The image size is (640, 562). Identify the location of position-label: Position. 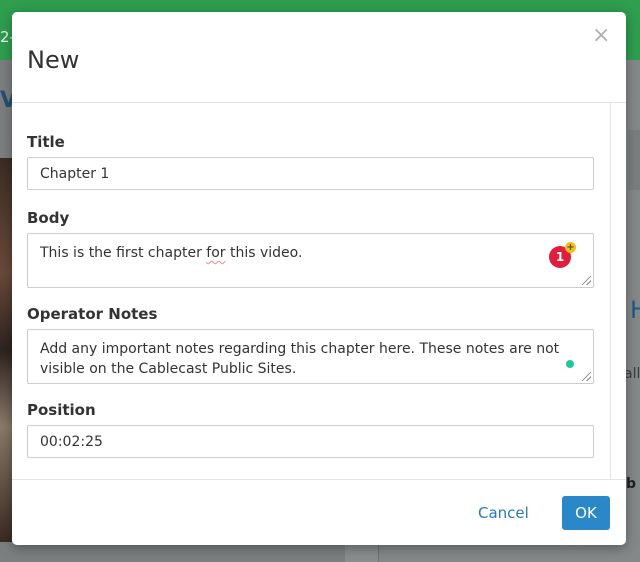
(61, 410).